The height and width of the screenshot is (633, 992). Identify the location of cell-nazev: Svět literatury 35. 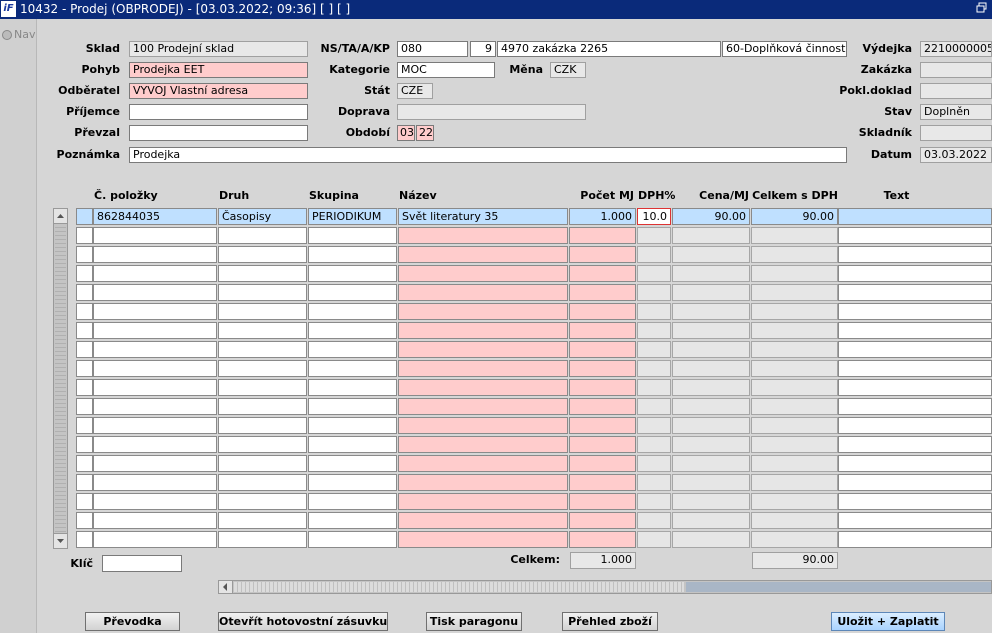
(483, 216).